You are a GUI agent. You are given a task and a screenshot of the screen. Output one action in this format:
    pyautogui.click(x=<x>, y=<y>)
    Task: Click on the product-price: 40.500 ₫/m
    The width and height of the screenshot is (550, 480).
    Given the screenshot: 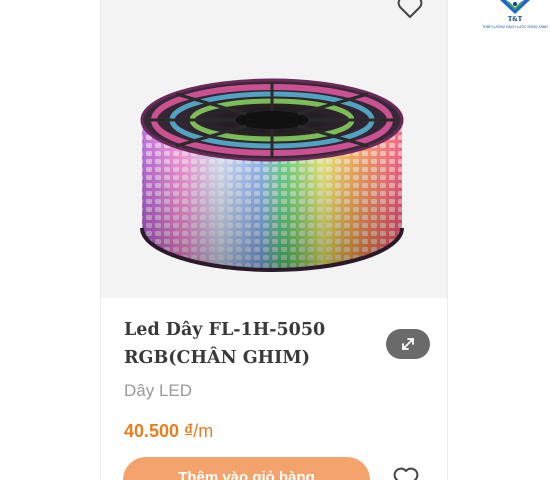 What is the action you would take?
    pyautogui.click(x=168, y=431)
    